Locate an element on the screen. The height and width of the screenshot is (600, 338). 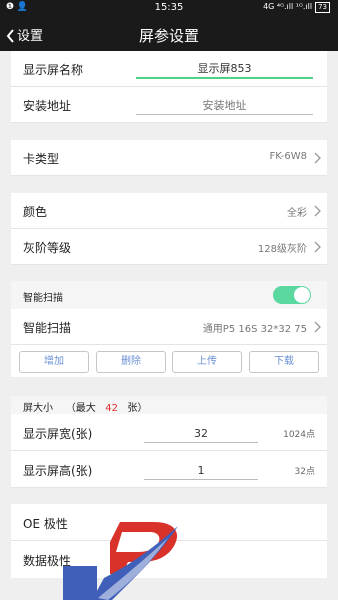
toggle-knob is located at coordinates (302, 295).